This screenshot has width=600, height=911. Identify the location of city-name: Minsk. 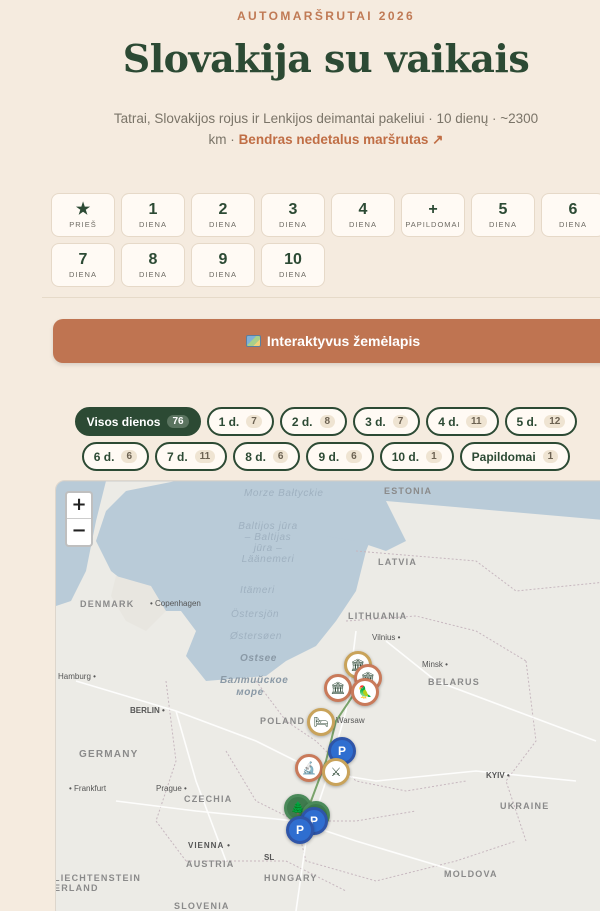
(432, 664).